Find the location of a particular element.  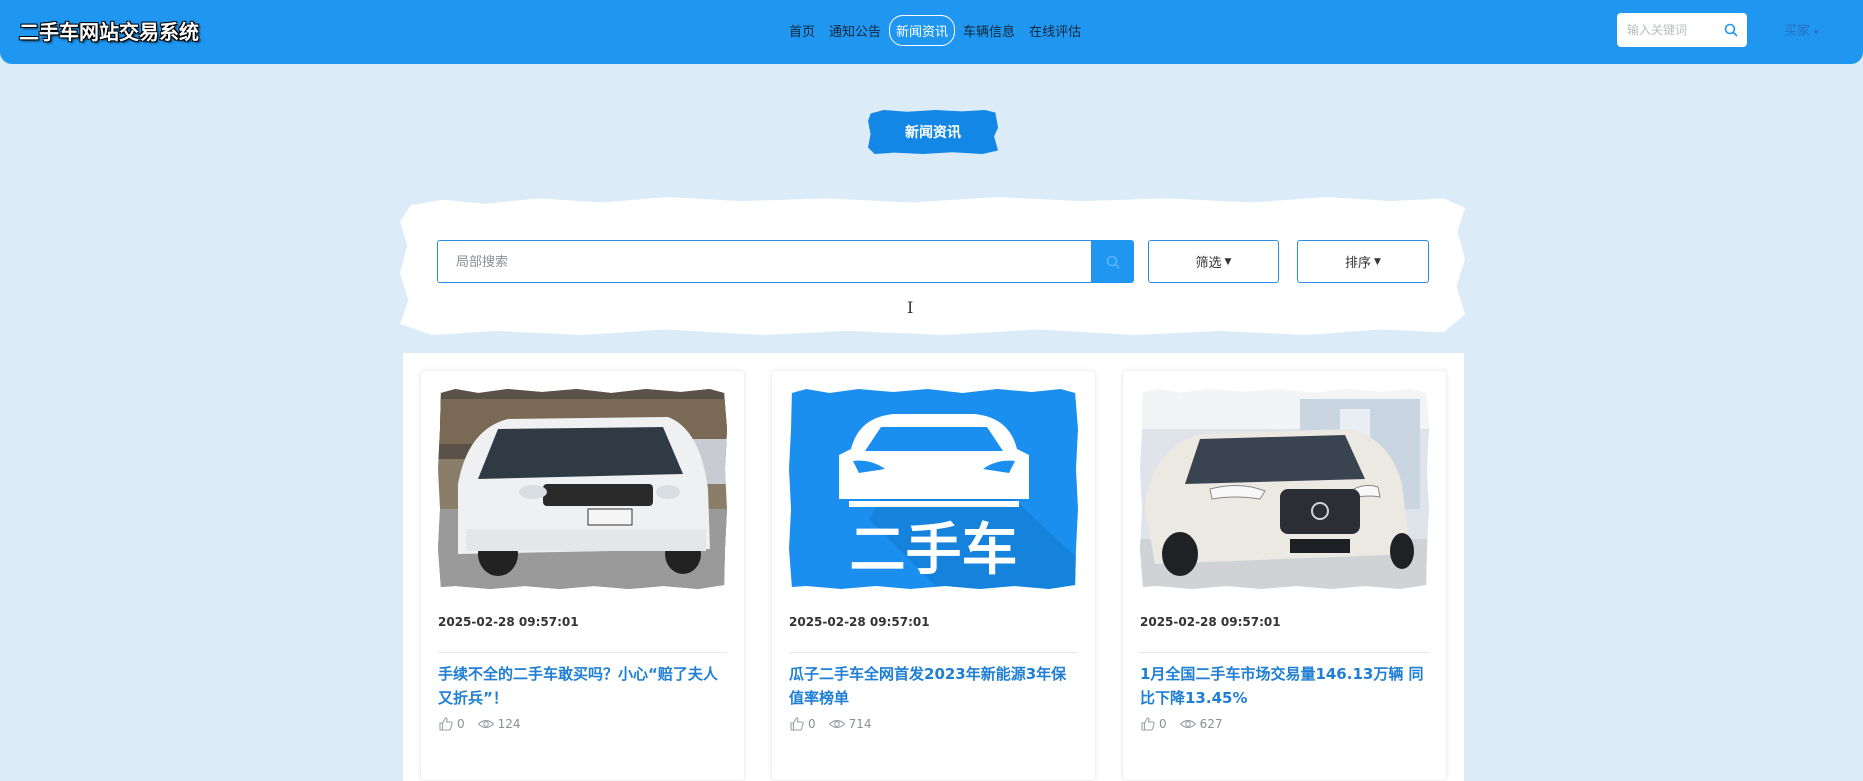

main-nav: 首页 通知公告 新闻资讯 车辆信息 在线评估 is located at coordinates (935, 30).